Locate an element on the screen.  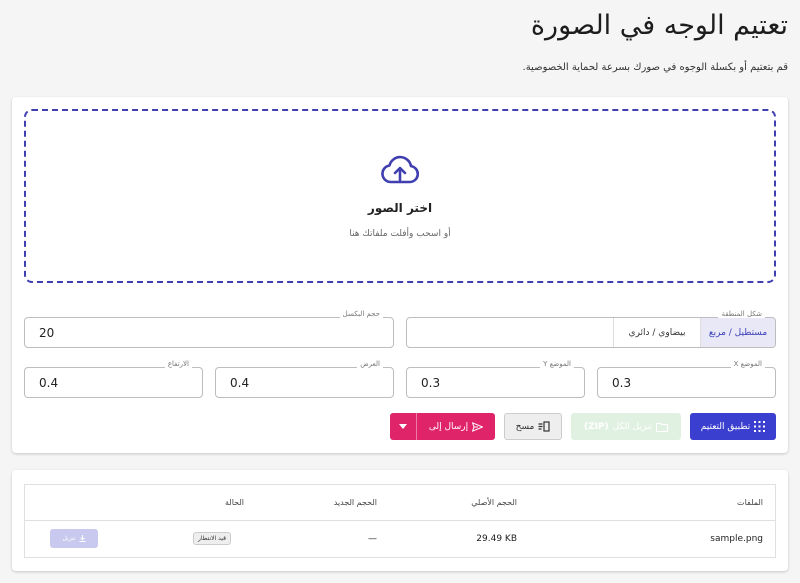
width-value: 0.4 is located at coordinates (239, 383).